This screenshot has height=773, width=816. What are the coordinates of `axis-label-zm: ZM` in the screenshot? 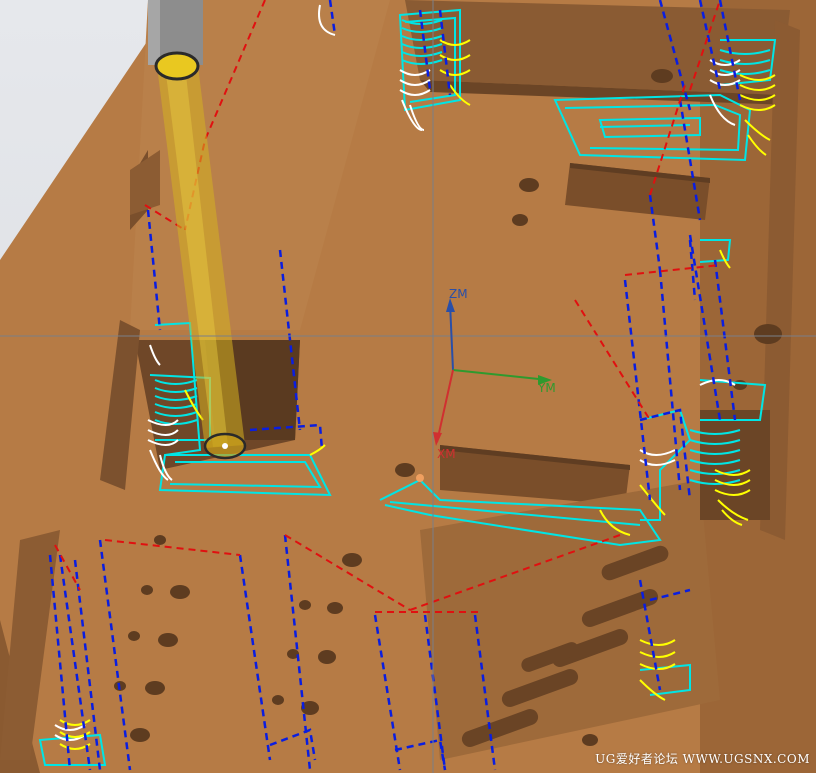 It's located at (458, 294).